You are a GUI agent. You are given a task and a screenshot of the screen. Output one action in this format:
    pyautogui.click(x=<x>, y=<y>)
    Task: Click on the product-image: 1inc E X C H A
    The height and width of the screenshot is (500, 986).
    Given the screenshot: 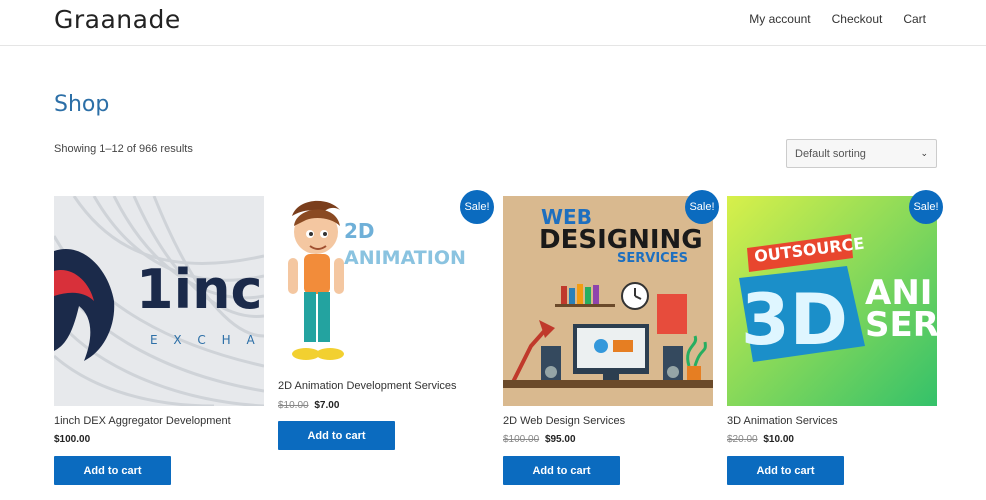 What is the action you would take?
    pyautogui.click(x=159, y=301)
    